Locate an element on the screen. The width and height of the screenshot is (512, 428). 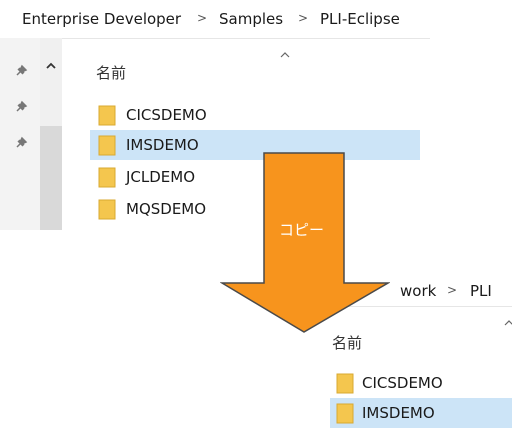
file-name: MQSDEMO is located at coordinates (166, 209).